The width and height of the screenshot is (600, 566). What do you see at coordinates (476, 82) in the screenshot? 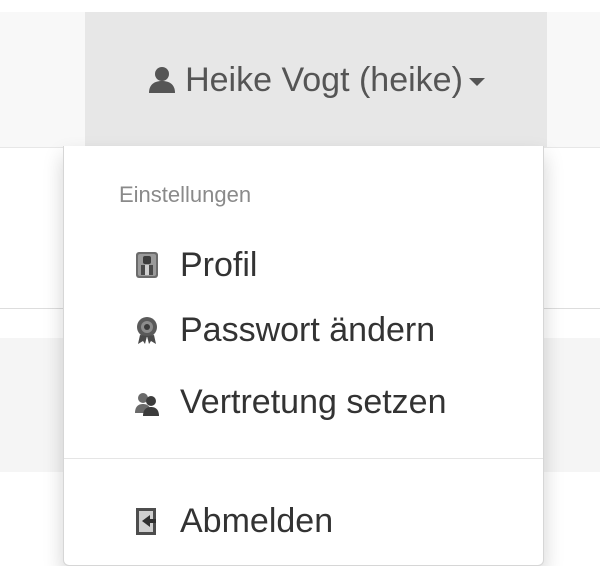
I see `caret-down-icon` at bounding box center [476, 82].